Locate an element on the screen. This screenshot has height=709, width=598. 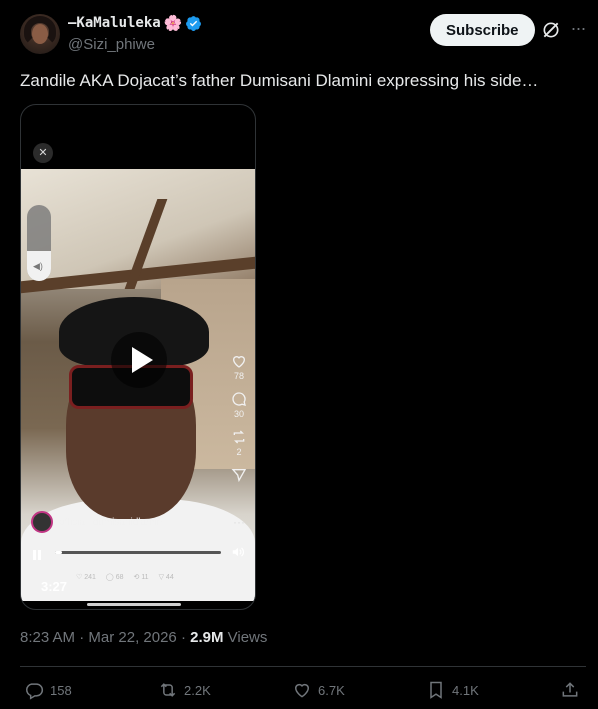
share-button is located at coordinates (570, 690).